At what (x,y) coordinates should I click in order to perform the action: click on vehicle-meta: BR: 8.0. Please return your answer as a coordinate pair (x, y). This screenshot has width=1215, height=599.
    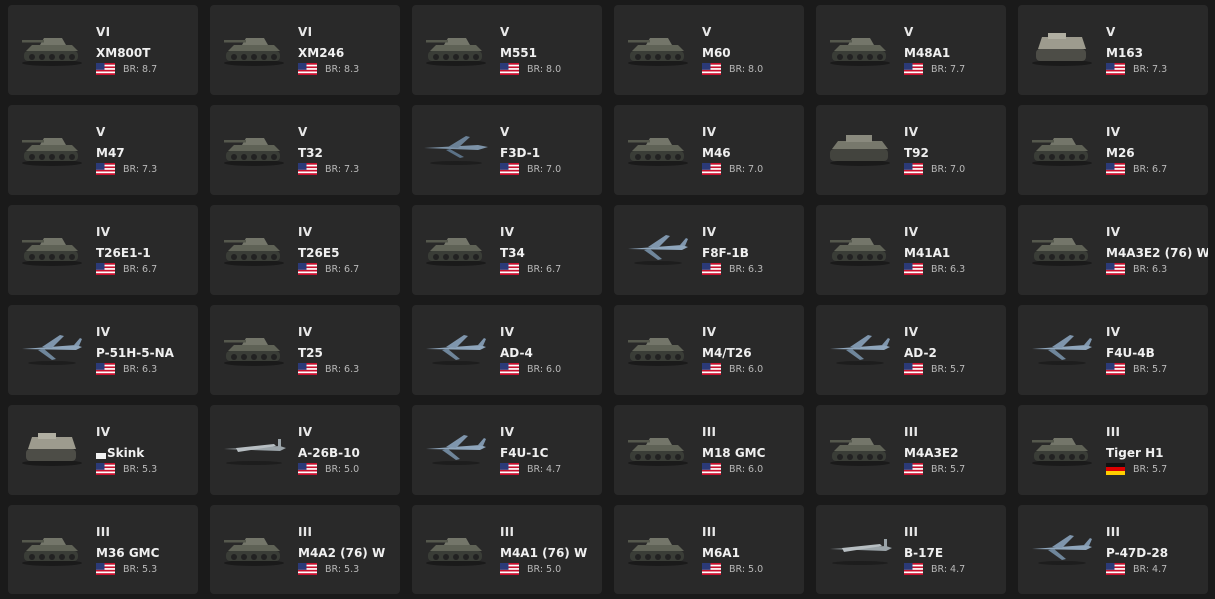
    Looking at the image, I should click on (732, 69).